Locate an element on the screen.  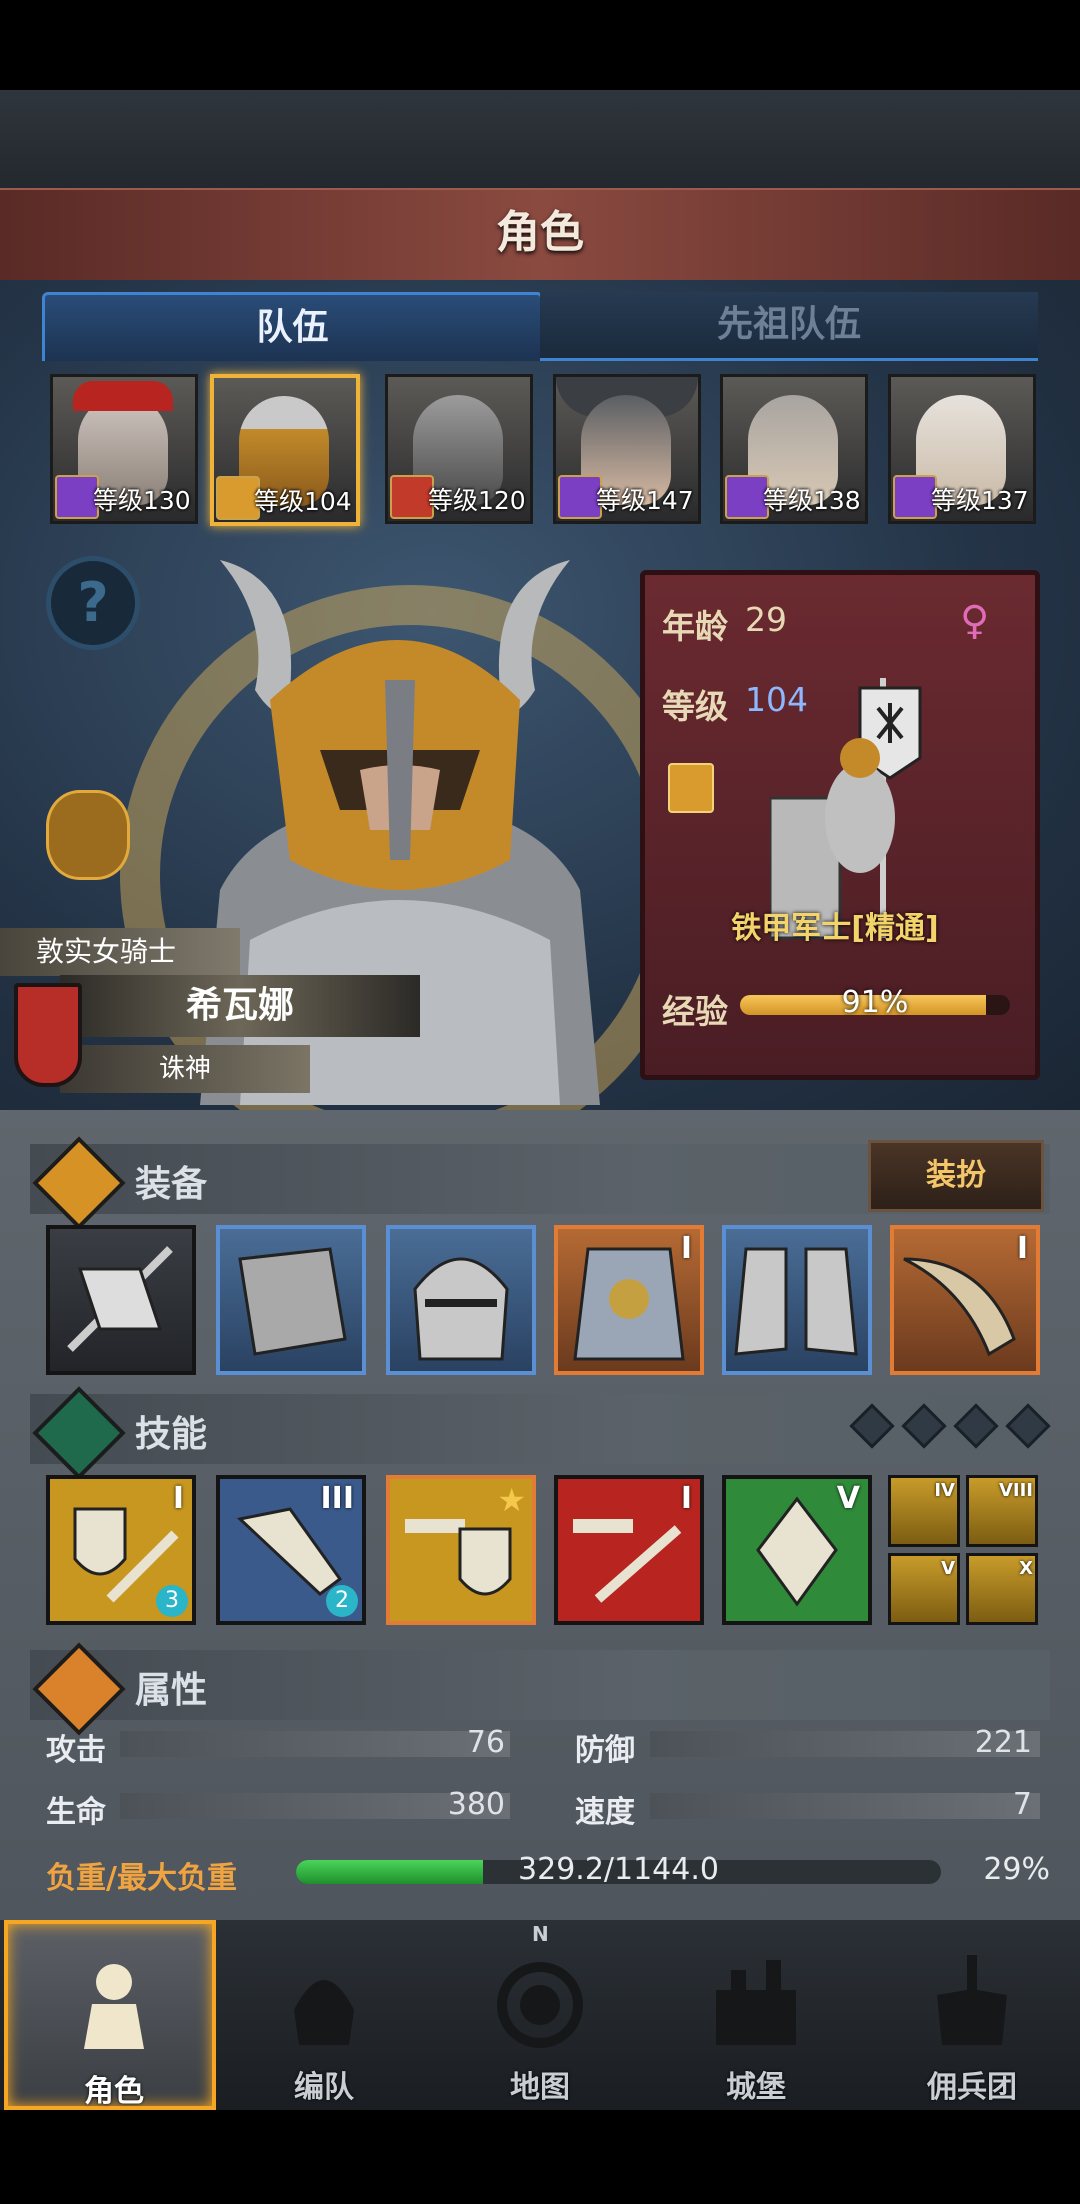
equip-slot-armor: I is located at coordinates (629, 1300).